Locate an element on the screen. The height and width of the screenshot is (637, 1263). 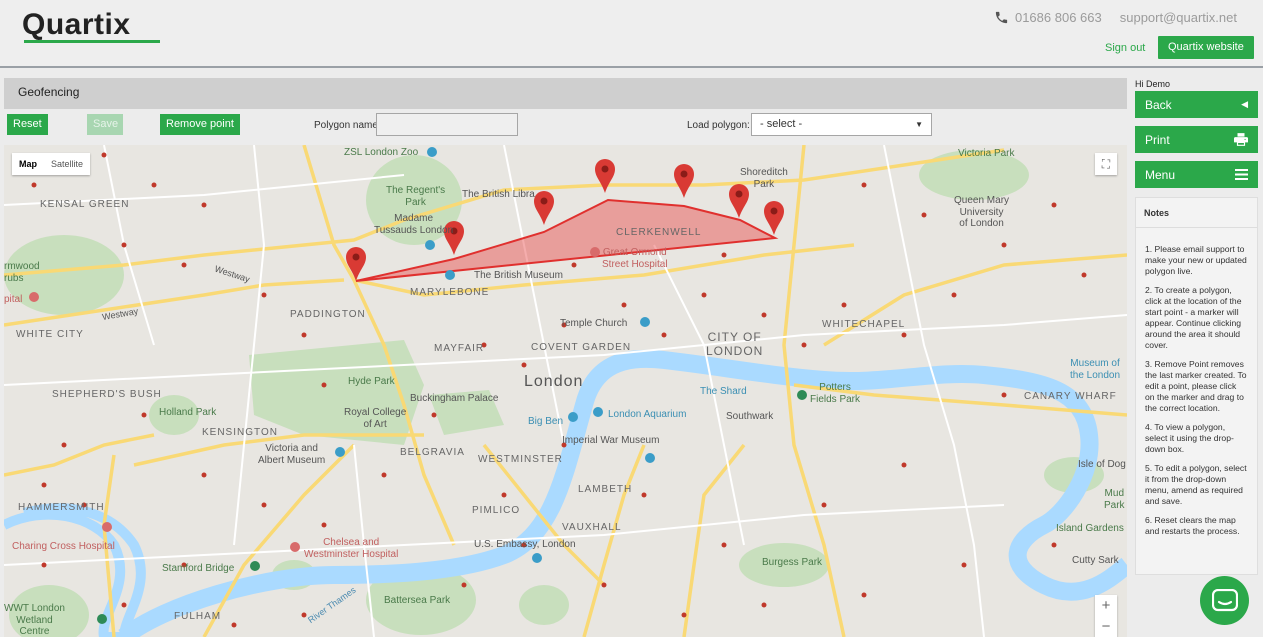
map-label: LAMBETH is located at coordinates (605, 489).